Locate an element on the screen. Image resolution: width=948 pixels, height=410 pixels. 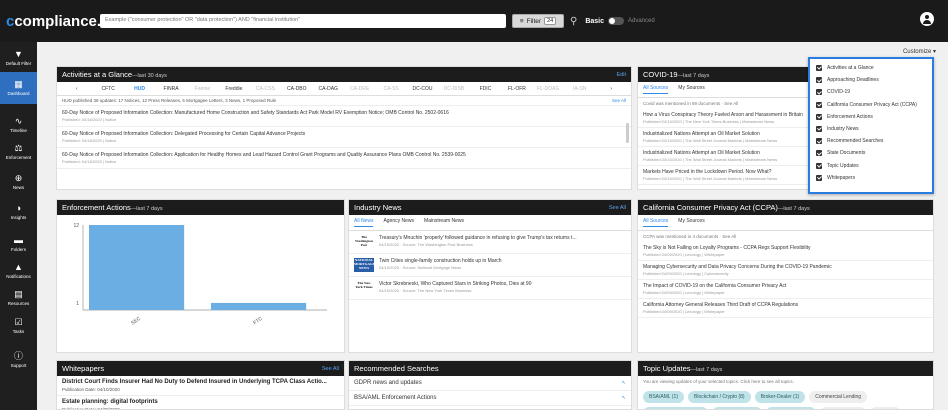
agency-tab: HUD is located at coordinates (139, 89).